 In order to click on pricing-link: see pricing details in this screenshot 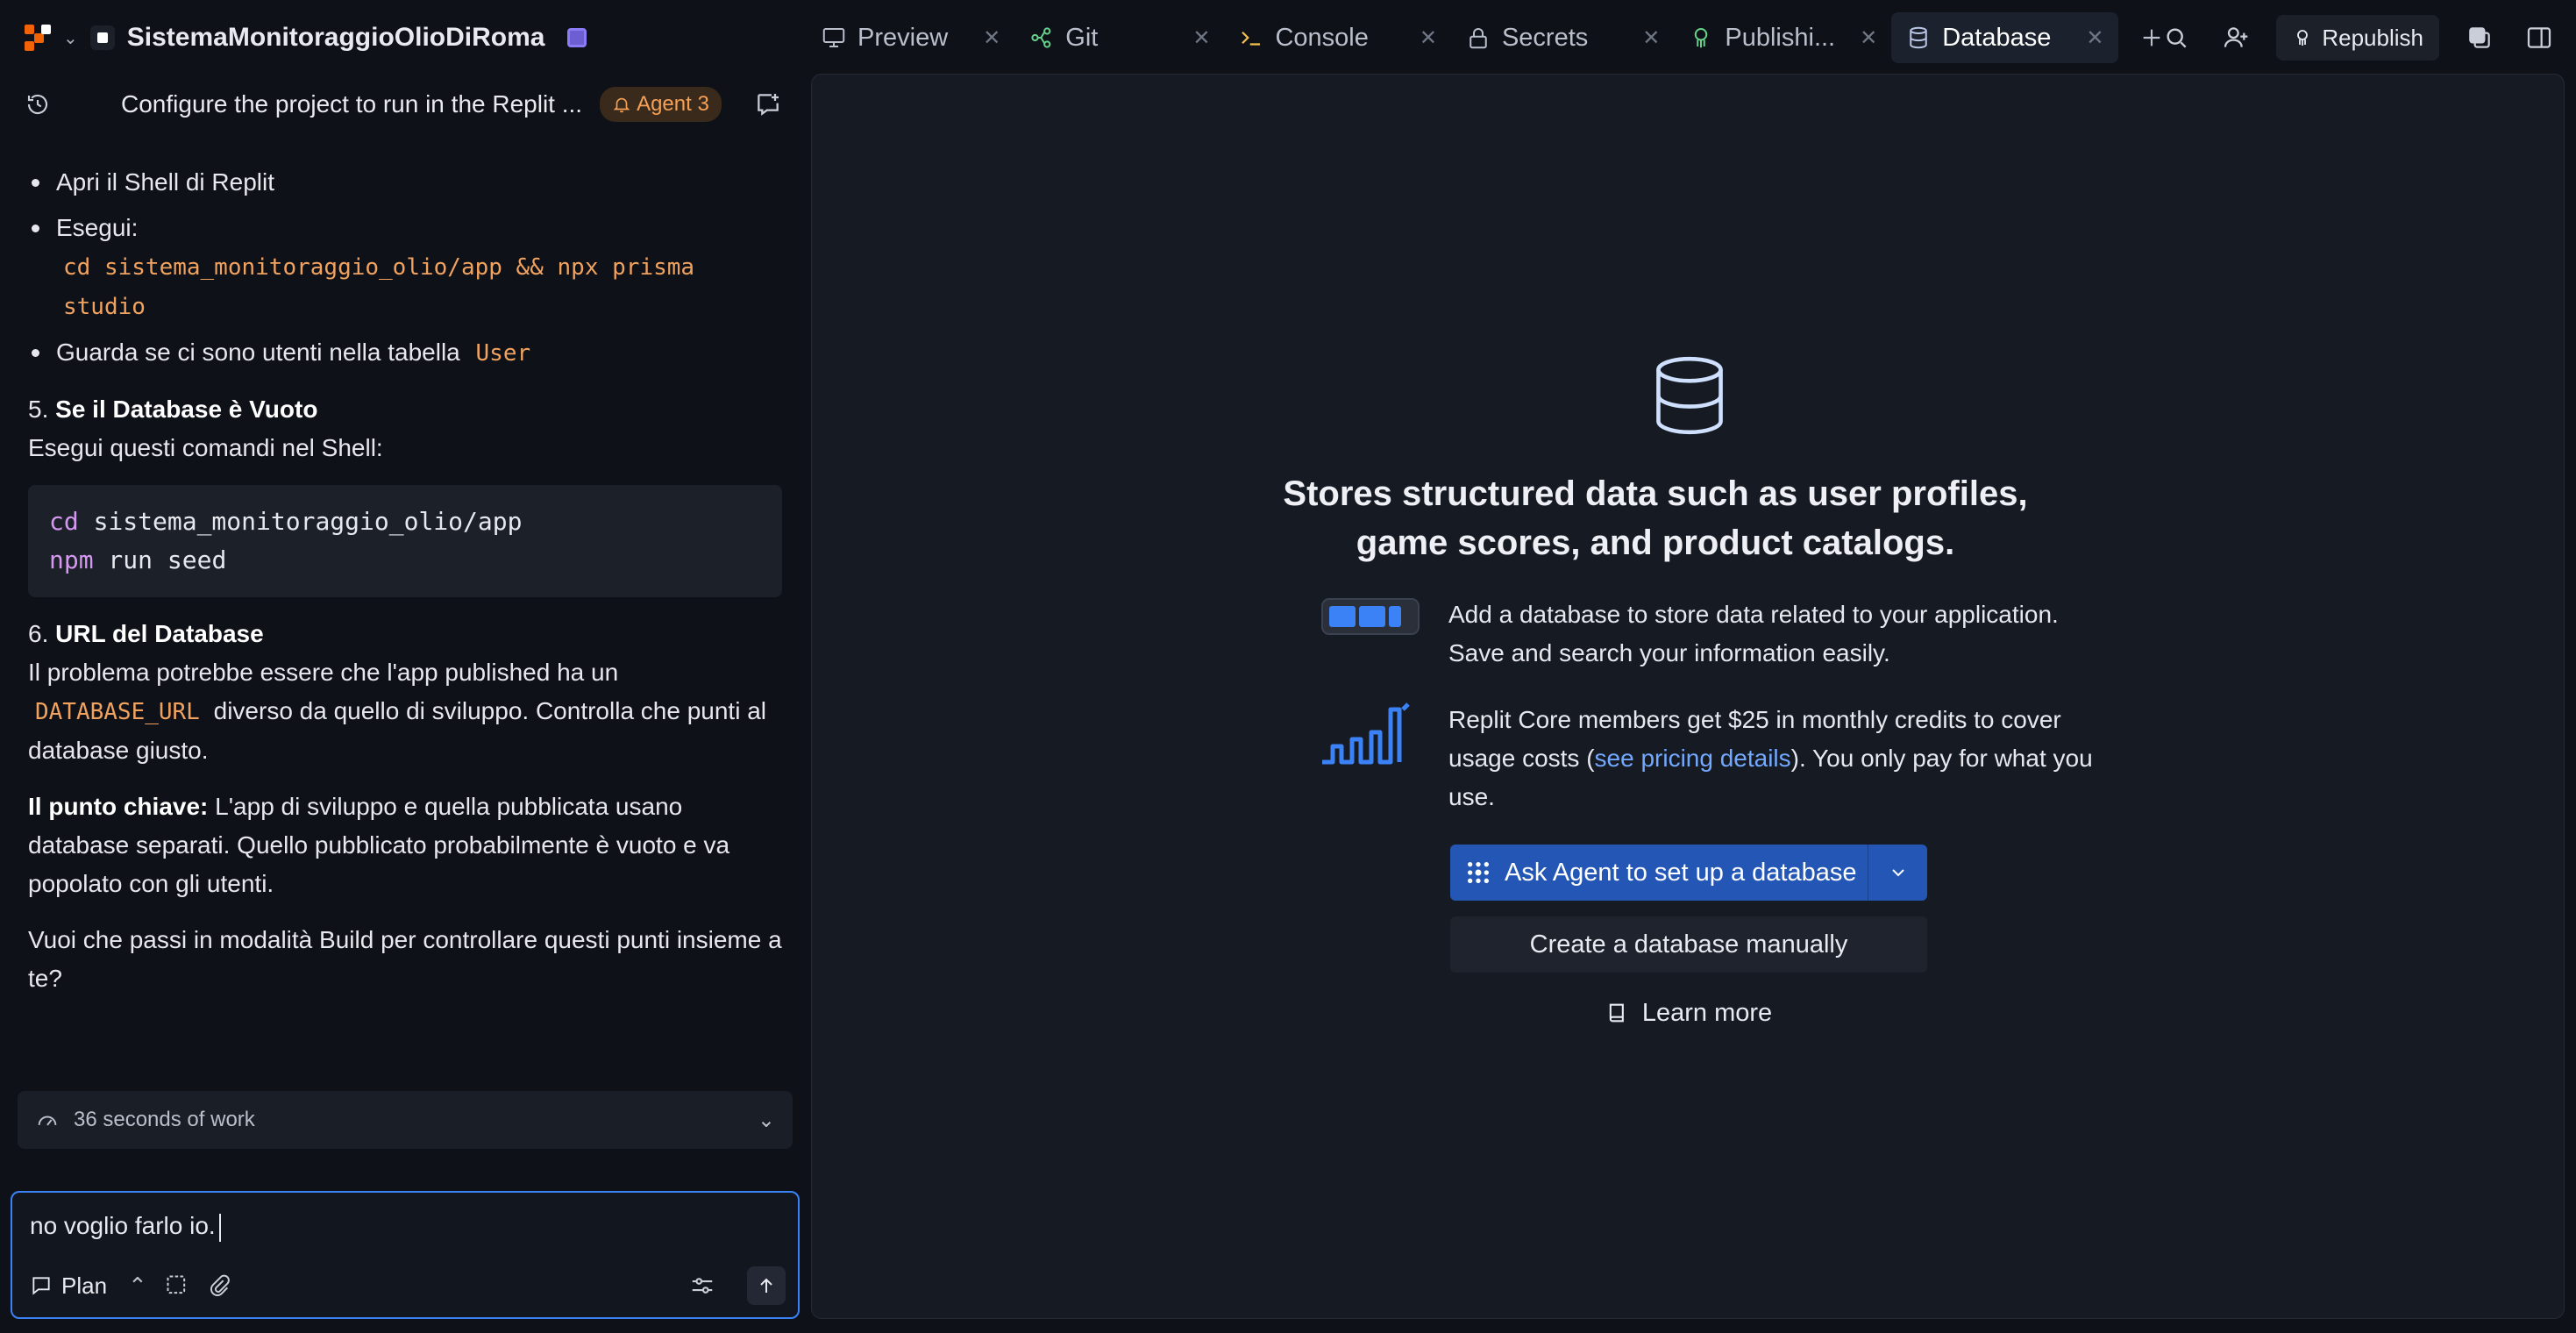, I will do `click(1693, 758)`.